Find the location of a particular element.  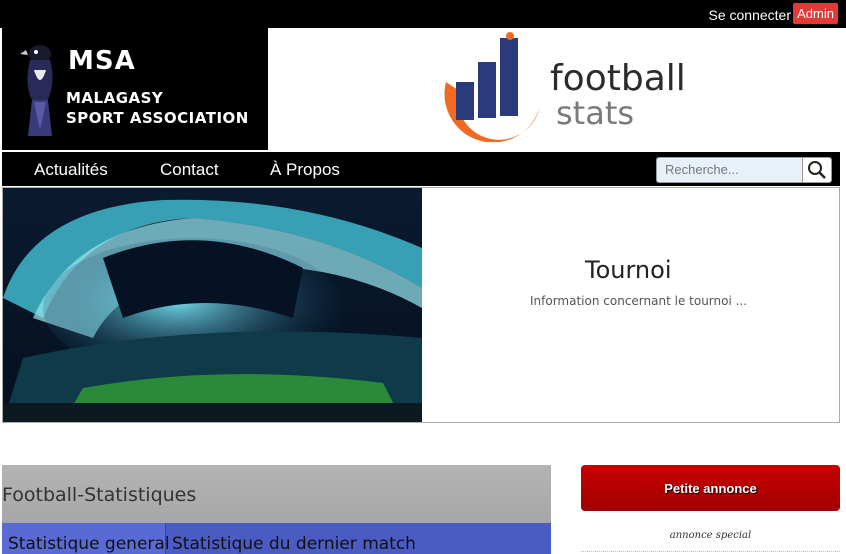

ad-note: annonce special is located at coordinates (710, 535).